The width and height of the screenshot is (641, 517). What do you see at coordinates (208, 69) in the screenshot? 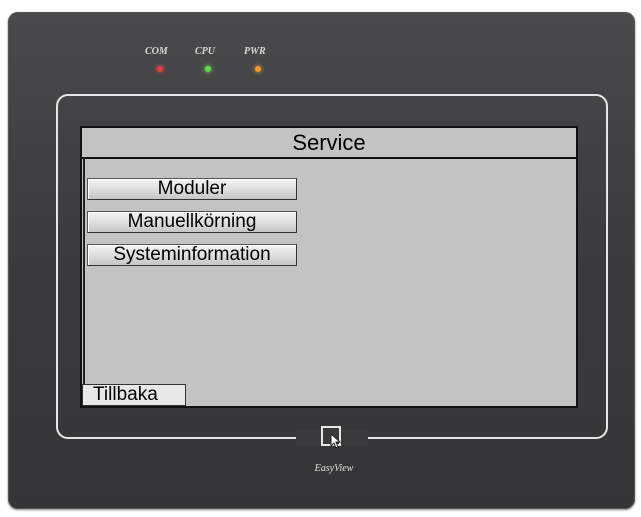
I see `cpu-led-icon` at bounding box center [208, 69].